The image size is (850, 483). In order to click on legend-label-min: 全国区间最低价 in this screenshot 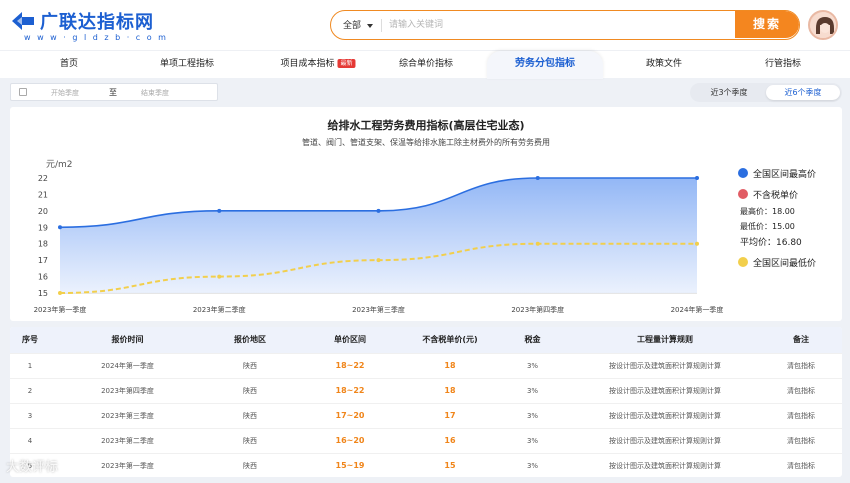, I will do `click(785, 264)`.